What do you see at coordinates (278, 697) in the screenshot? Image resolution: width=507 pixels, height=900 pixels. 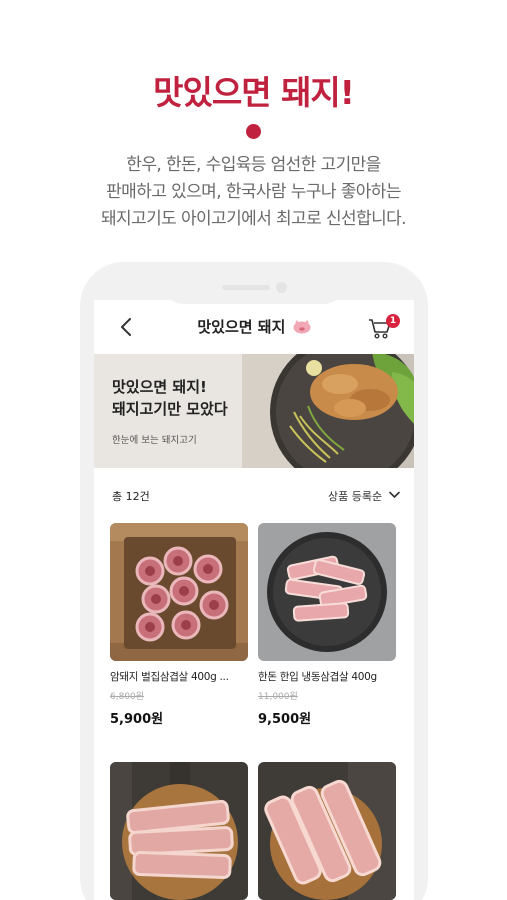 I see `product-original-price: 11,000원` at bounding box center [278, 697].